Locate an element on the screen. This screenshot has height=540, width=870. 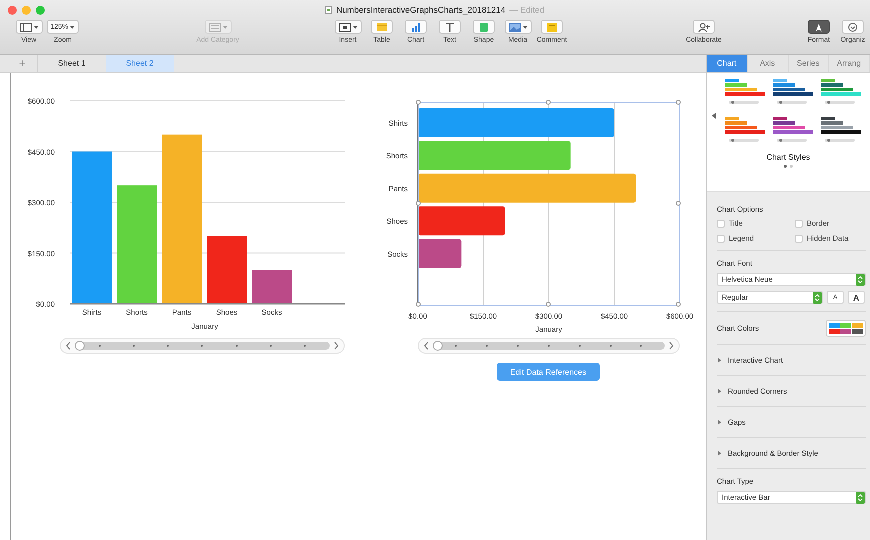
table-icon is located at coordinates (382, 27).